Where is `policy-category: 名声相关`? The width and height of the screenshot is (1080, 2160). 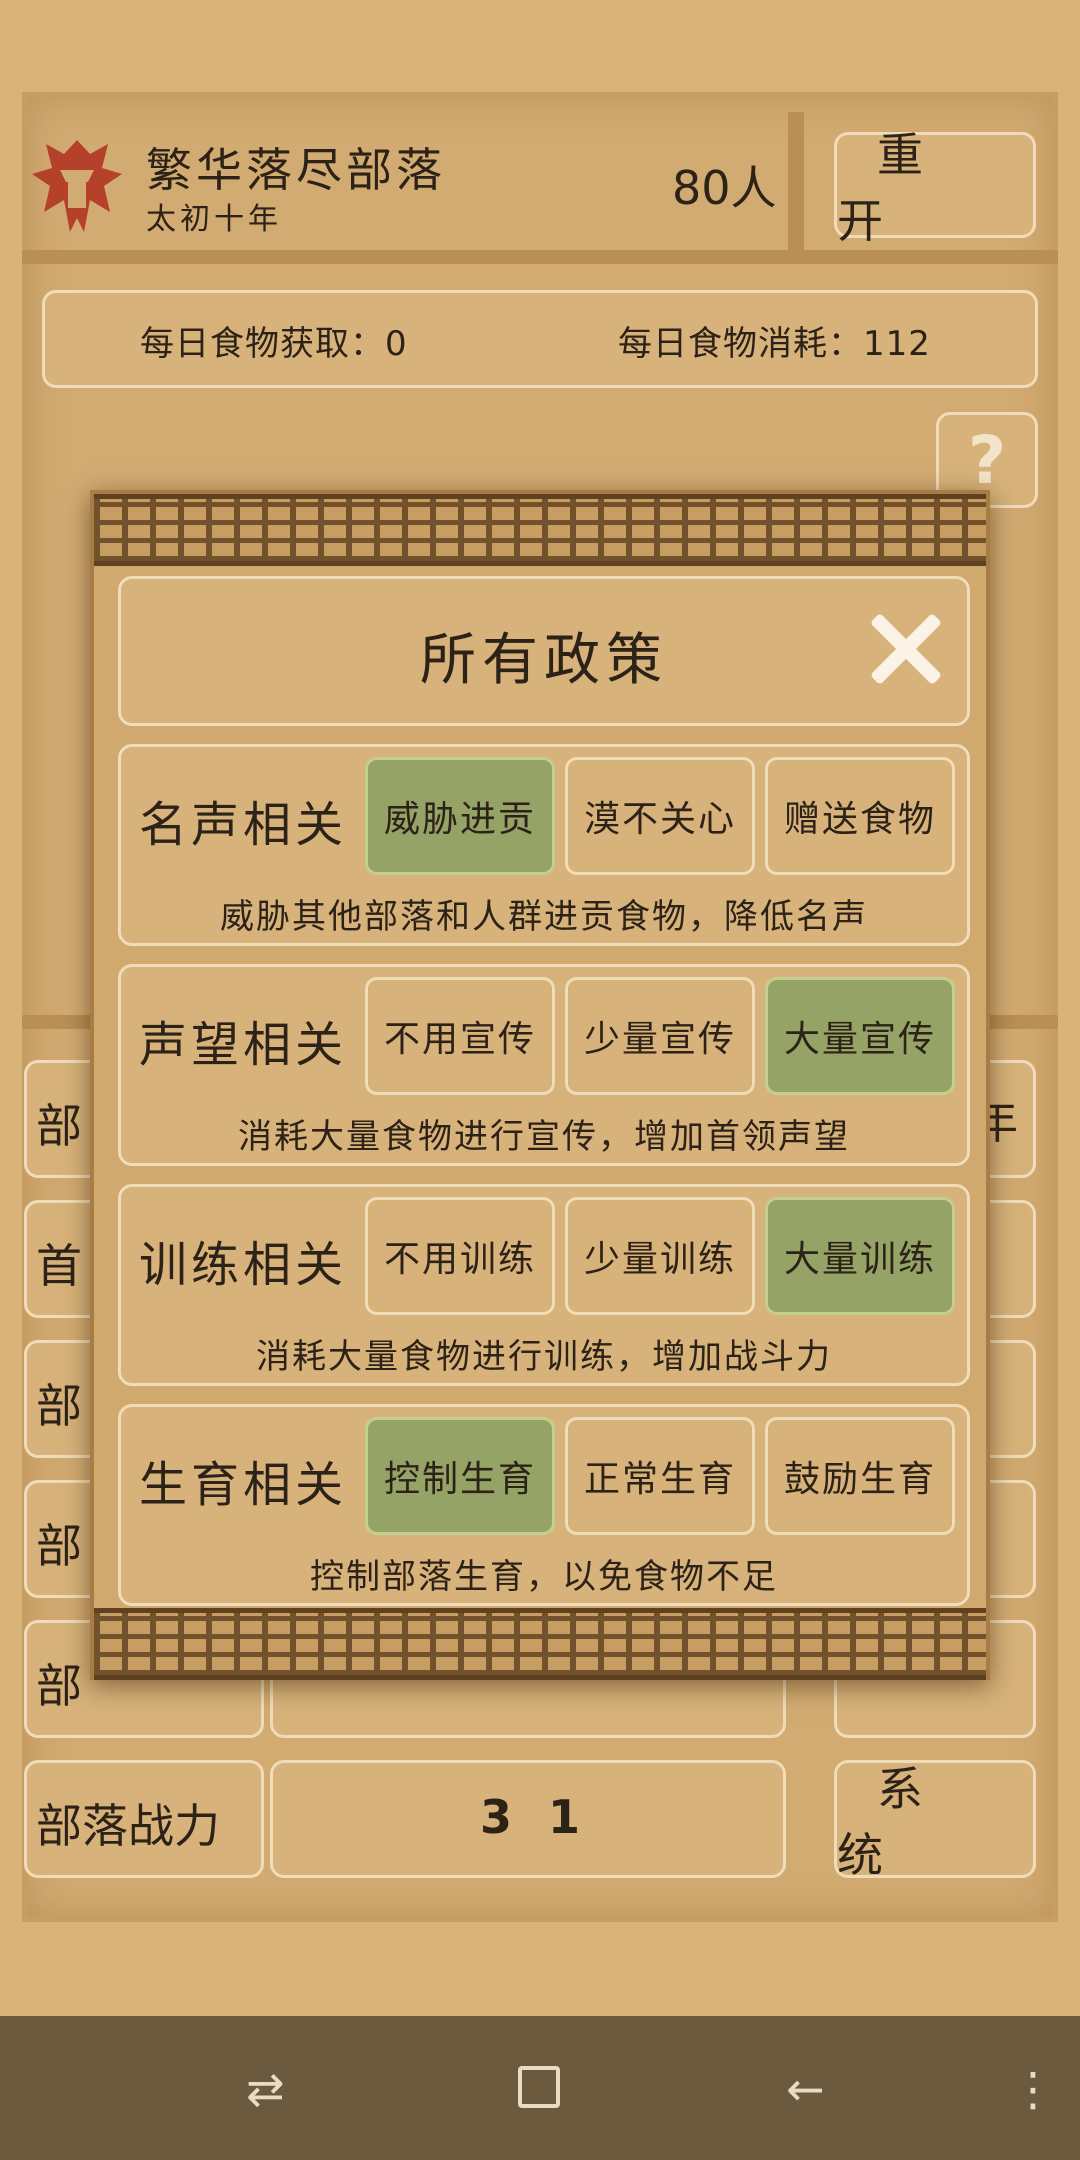
policy-category: 名声相关 is located at coordinates (243, 825).